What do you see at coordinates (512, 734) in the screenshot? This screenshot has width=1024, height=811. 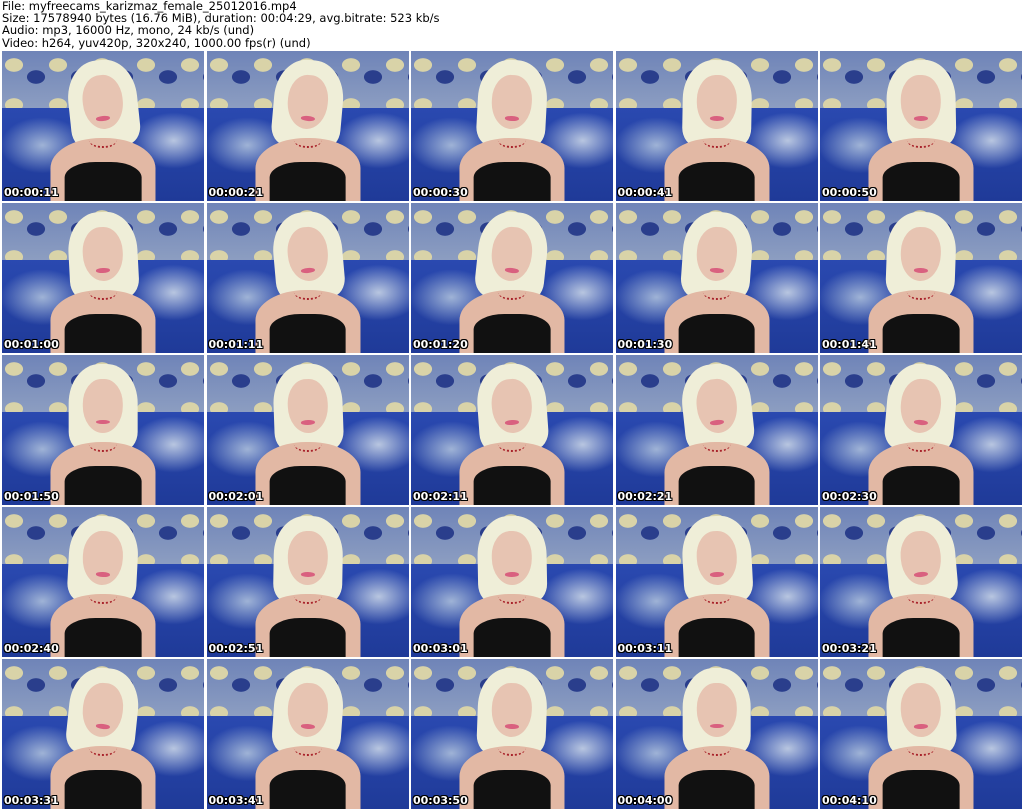 I see `thumbnail-frame: 00:03:50` at bounding box center [512, 734].